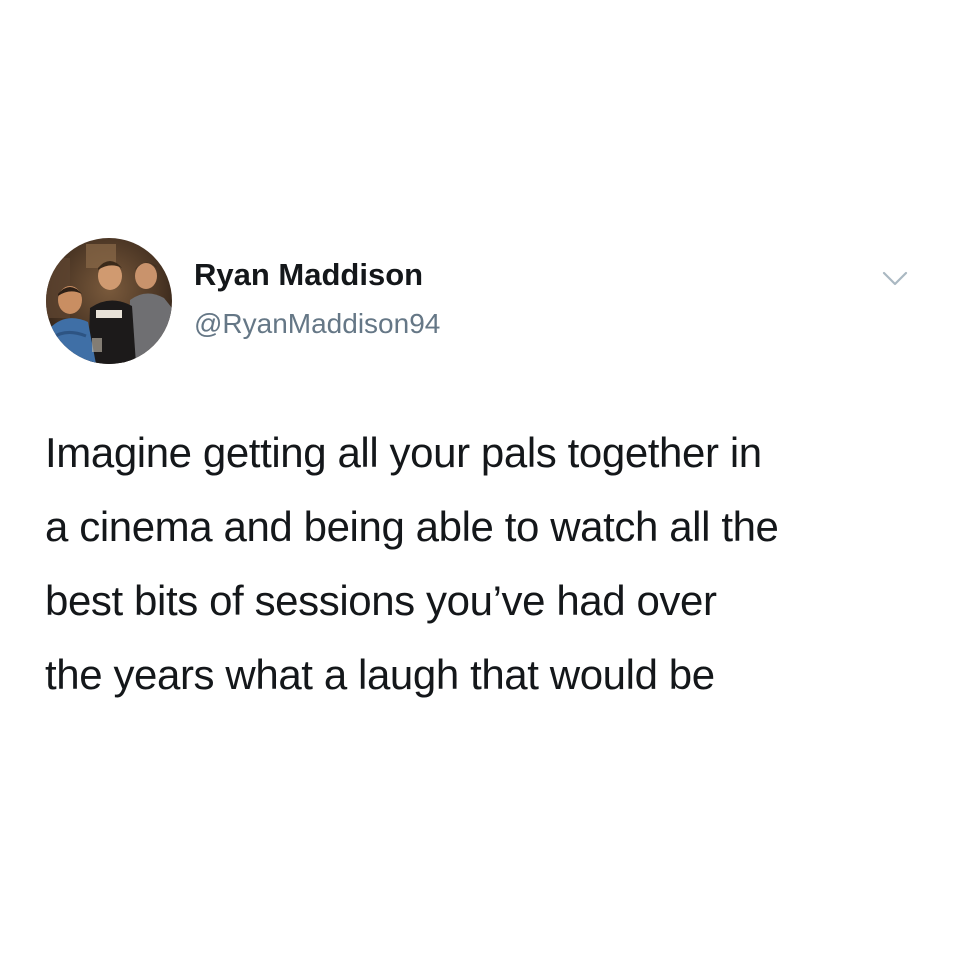 The width and height of the screenshot is (958, 958). What do you see at coordinates (317, 324) in the screenshot?
I see `user-handle: @RyanMaddison94` at bounding box center [317, 324].